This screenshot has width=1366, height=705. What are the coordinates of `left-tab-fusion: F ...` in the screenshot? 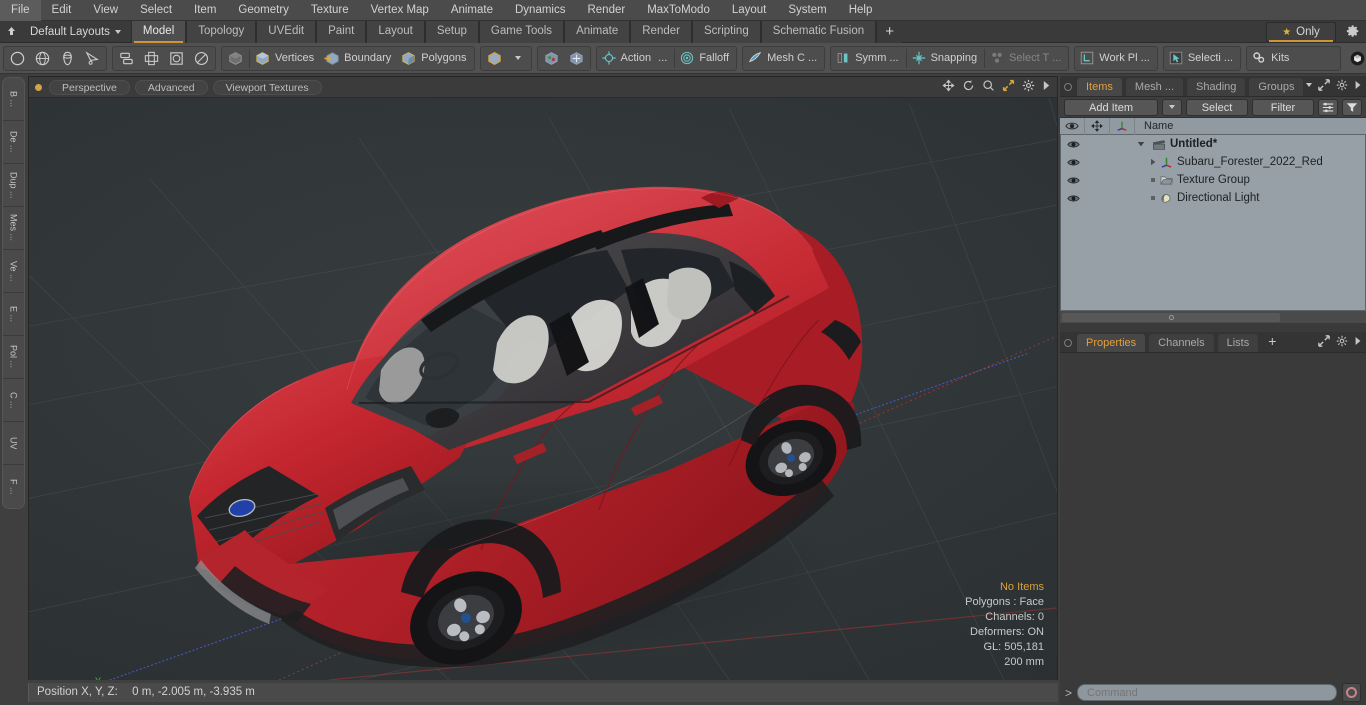 It's located at (13, 486).